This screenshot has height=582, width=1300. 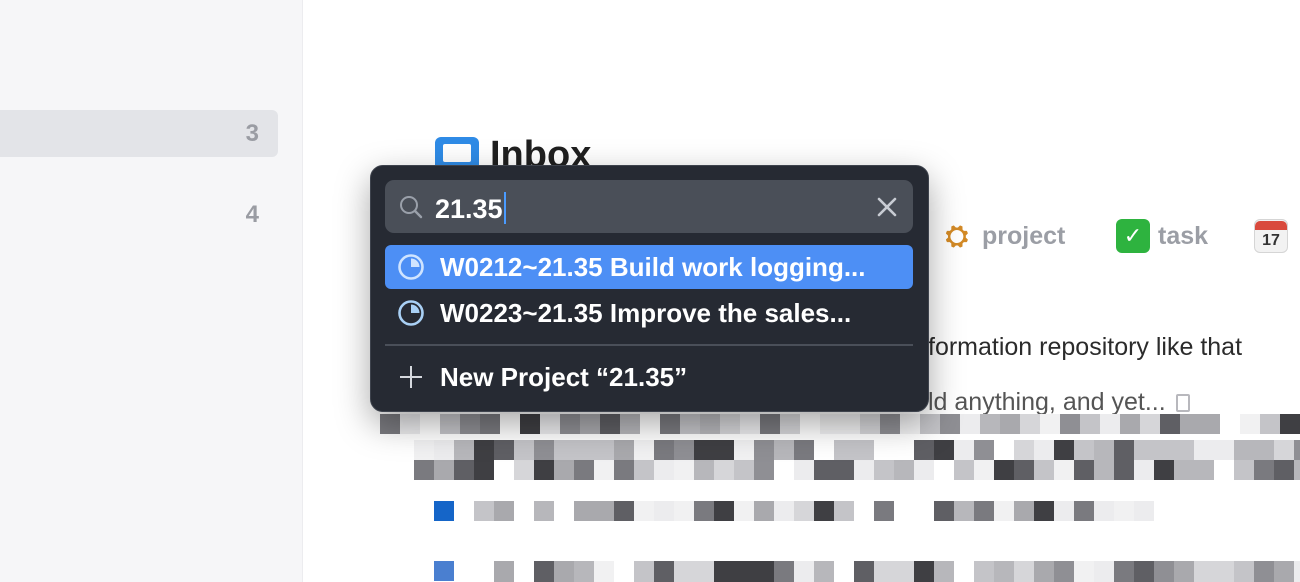 I want to click on tag-project: ⛭ project, so click(x=1003, y=236).